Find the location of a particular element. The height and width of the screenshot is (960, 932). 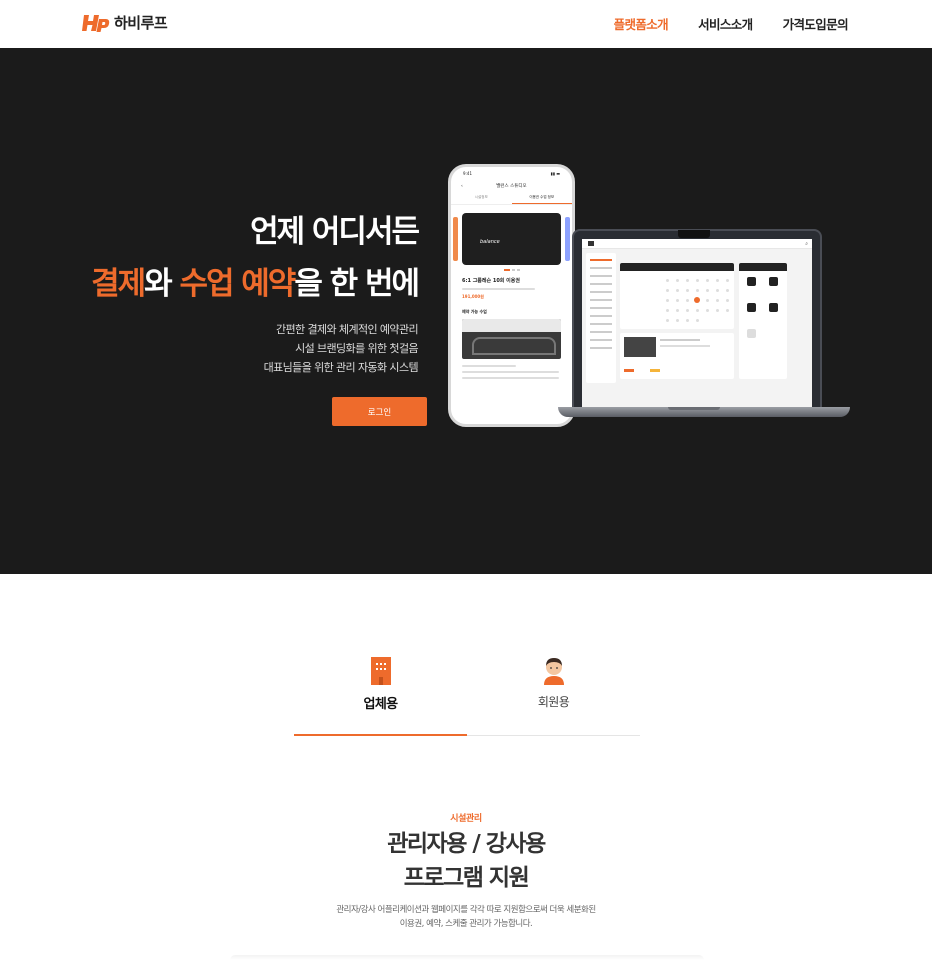

hero-title-and: 와 is located at coordinates (162, 284).